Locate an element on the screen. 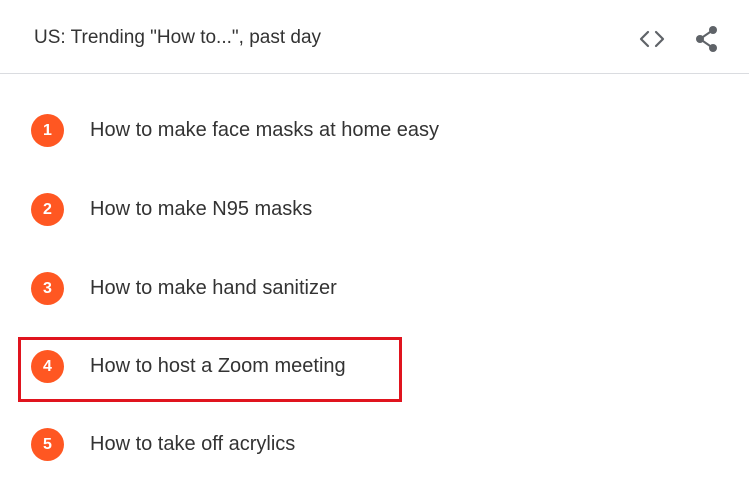 This screenshot has width=749, height=499. widget-header: US: Trending "How to...", past day is located at coordinates (374, 37).